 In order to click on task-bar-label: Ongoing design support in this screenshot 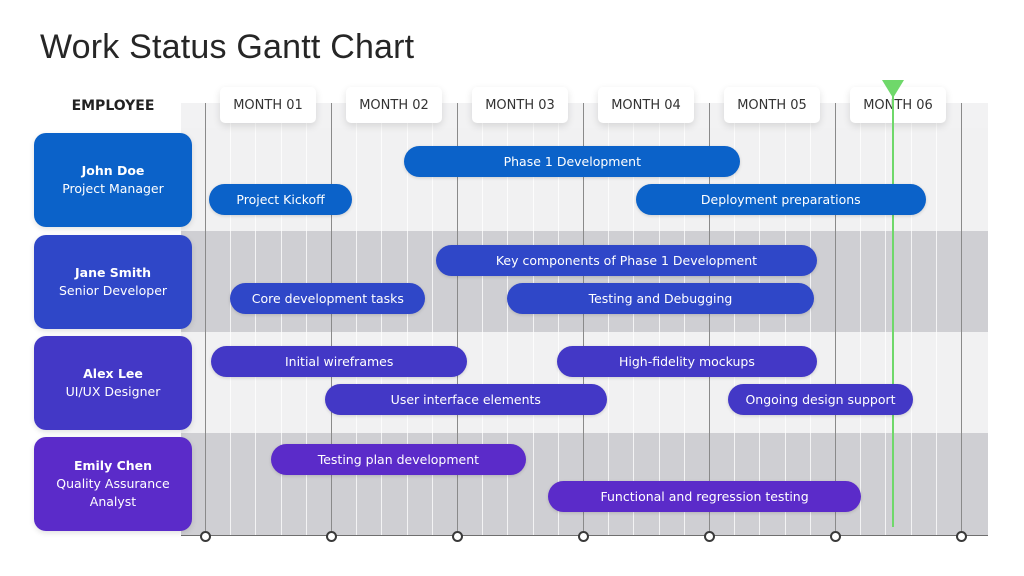, I will do `click(820, 399)`.